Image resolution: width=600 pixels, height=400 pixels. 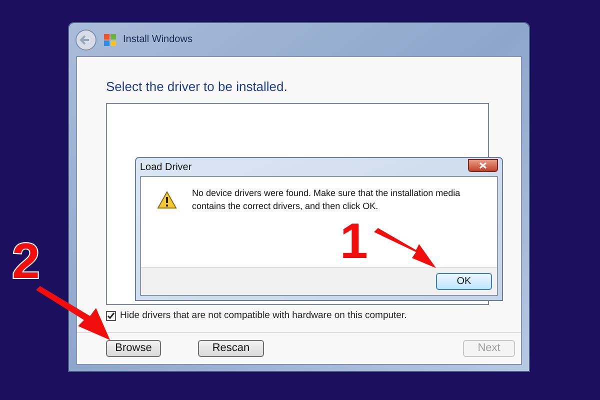 What do you see at coordinates (111, 316) in the screenshot?
I see `checkbox` at bounding box center [111, 316].